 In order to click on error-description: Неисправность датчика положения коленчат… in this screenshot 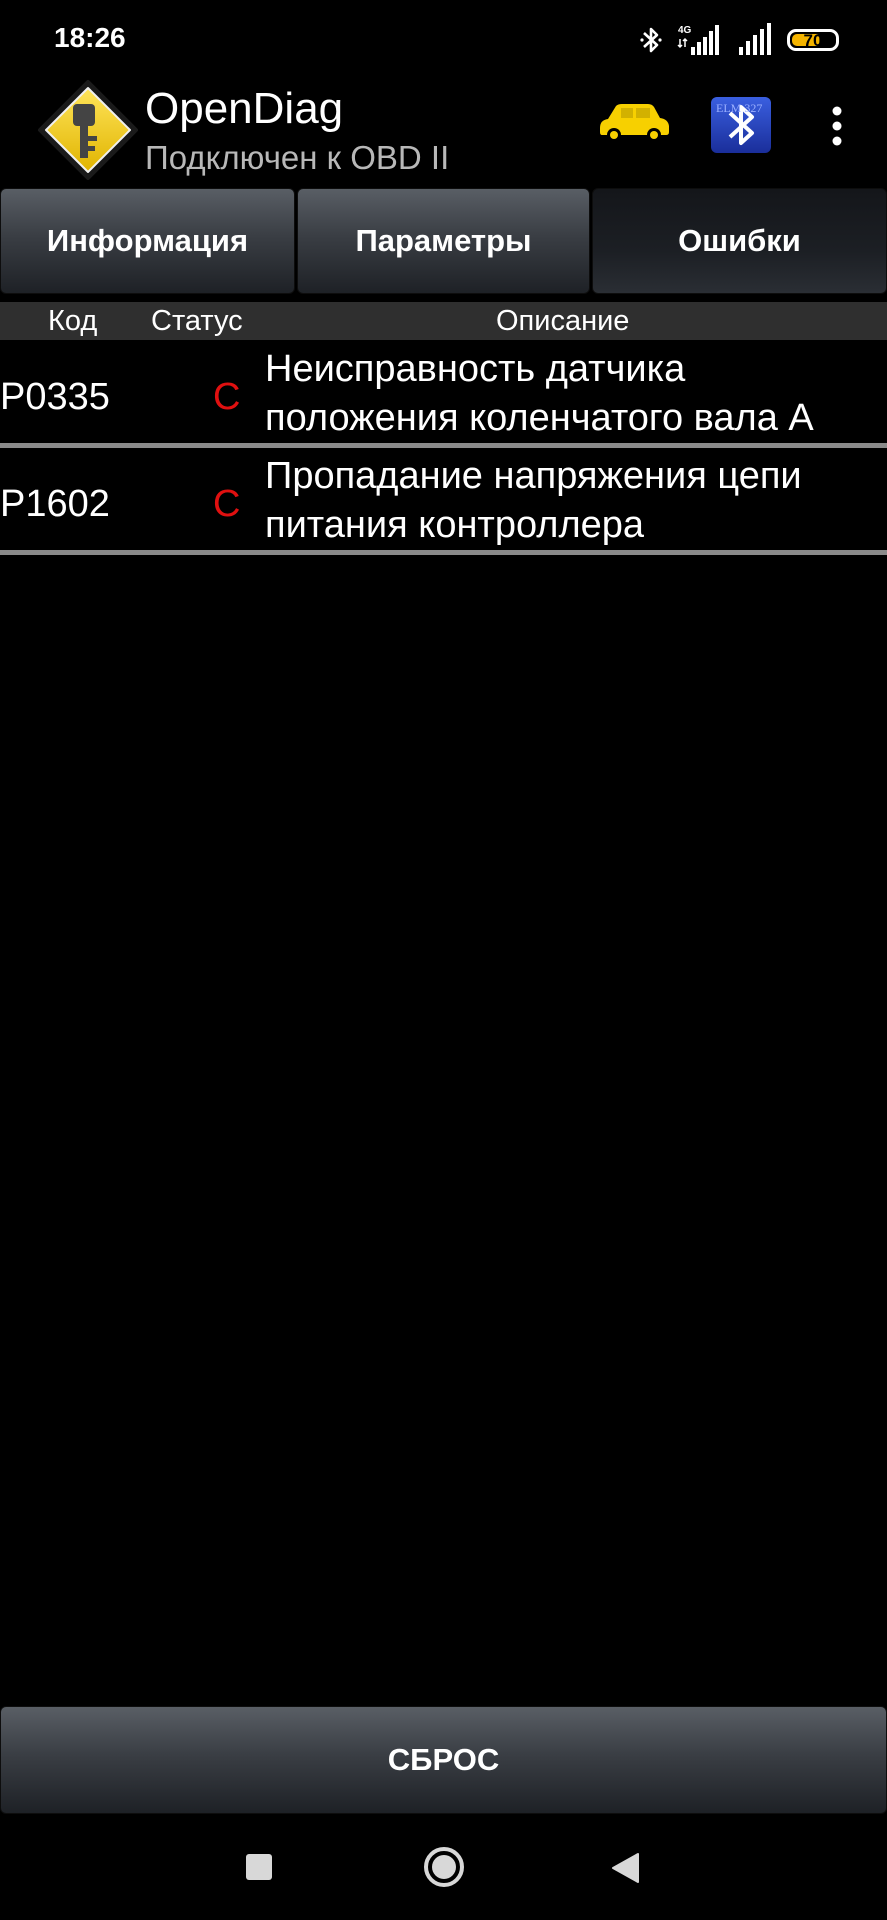, I will do `click(539, 393)`.